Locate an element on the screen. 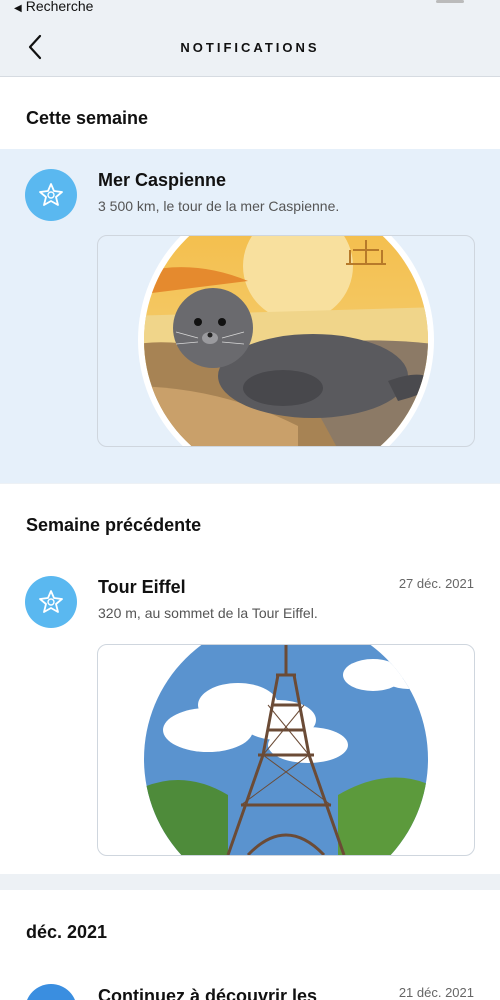 The height and width of the screenshot is (1000, 500). page-title: NOTIFICATIONS is located at coordinates (250, 47).